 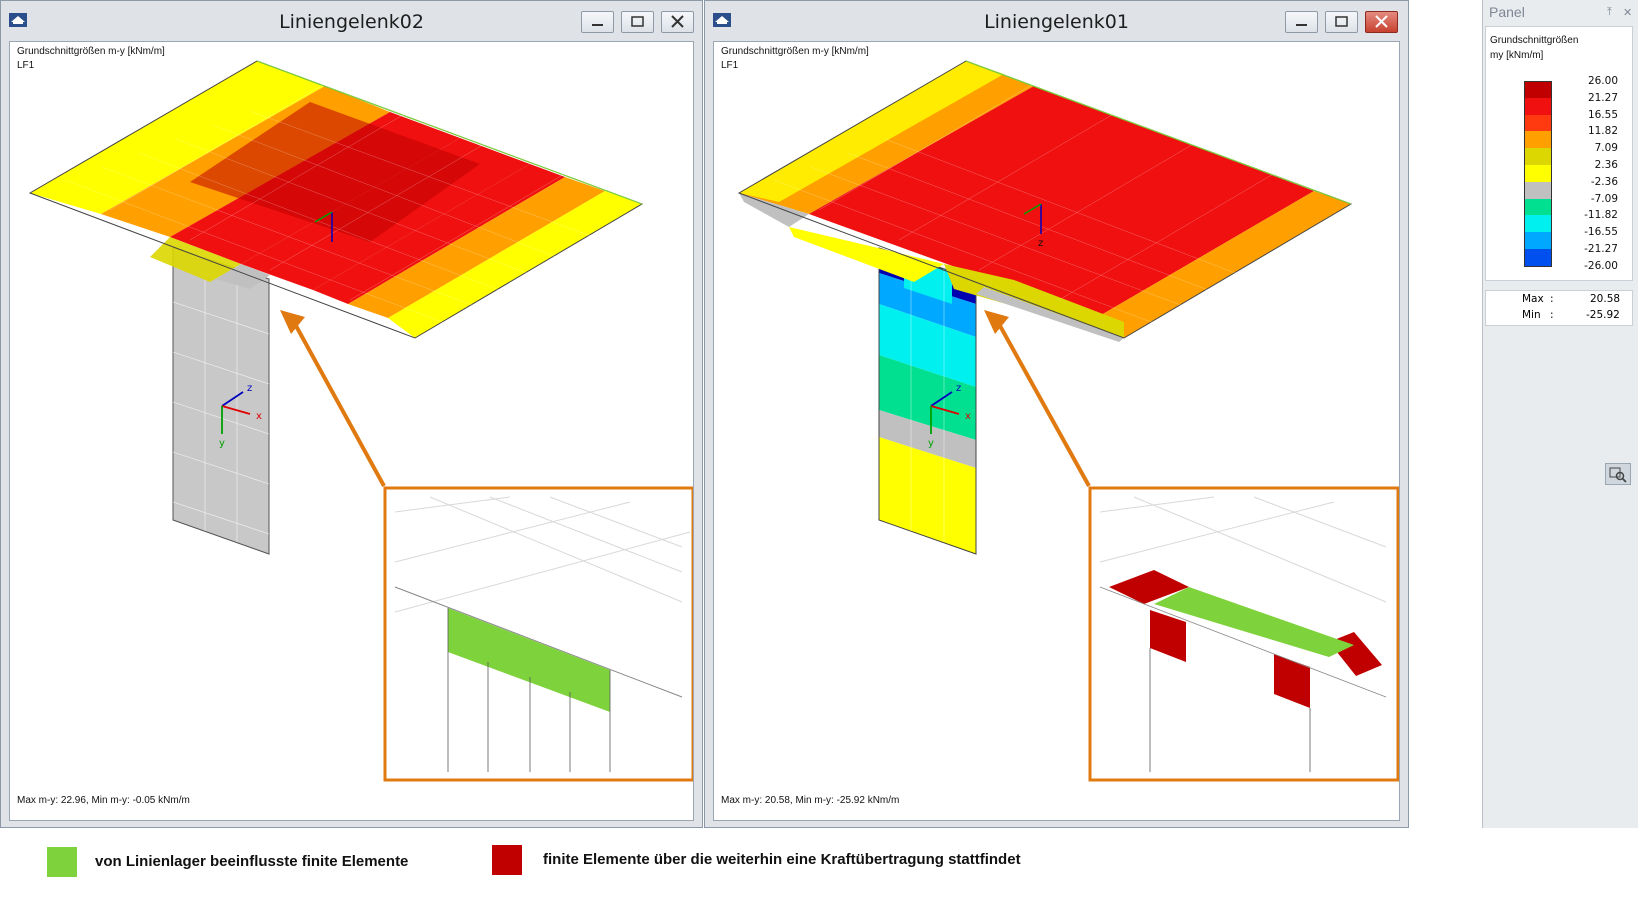 What do you see at coordinates (1559, 301) in the screenshot?
I see `max-row: Max : 20.58` at bounding box center [1559, 301].